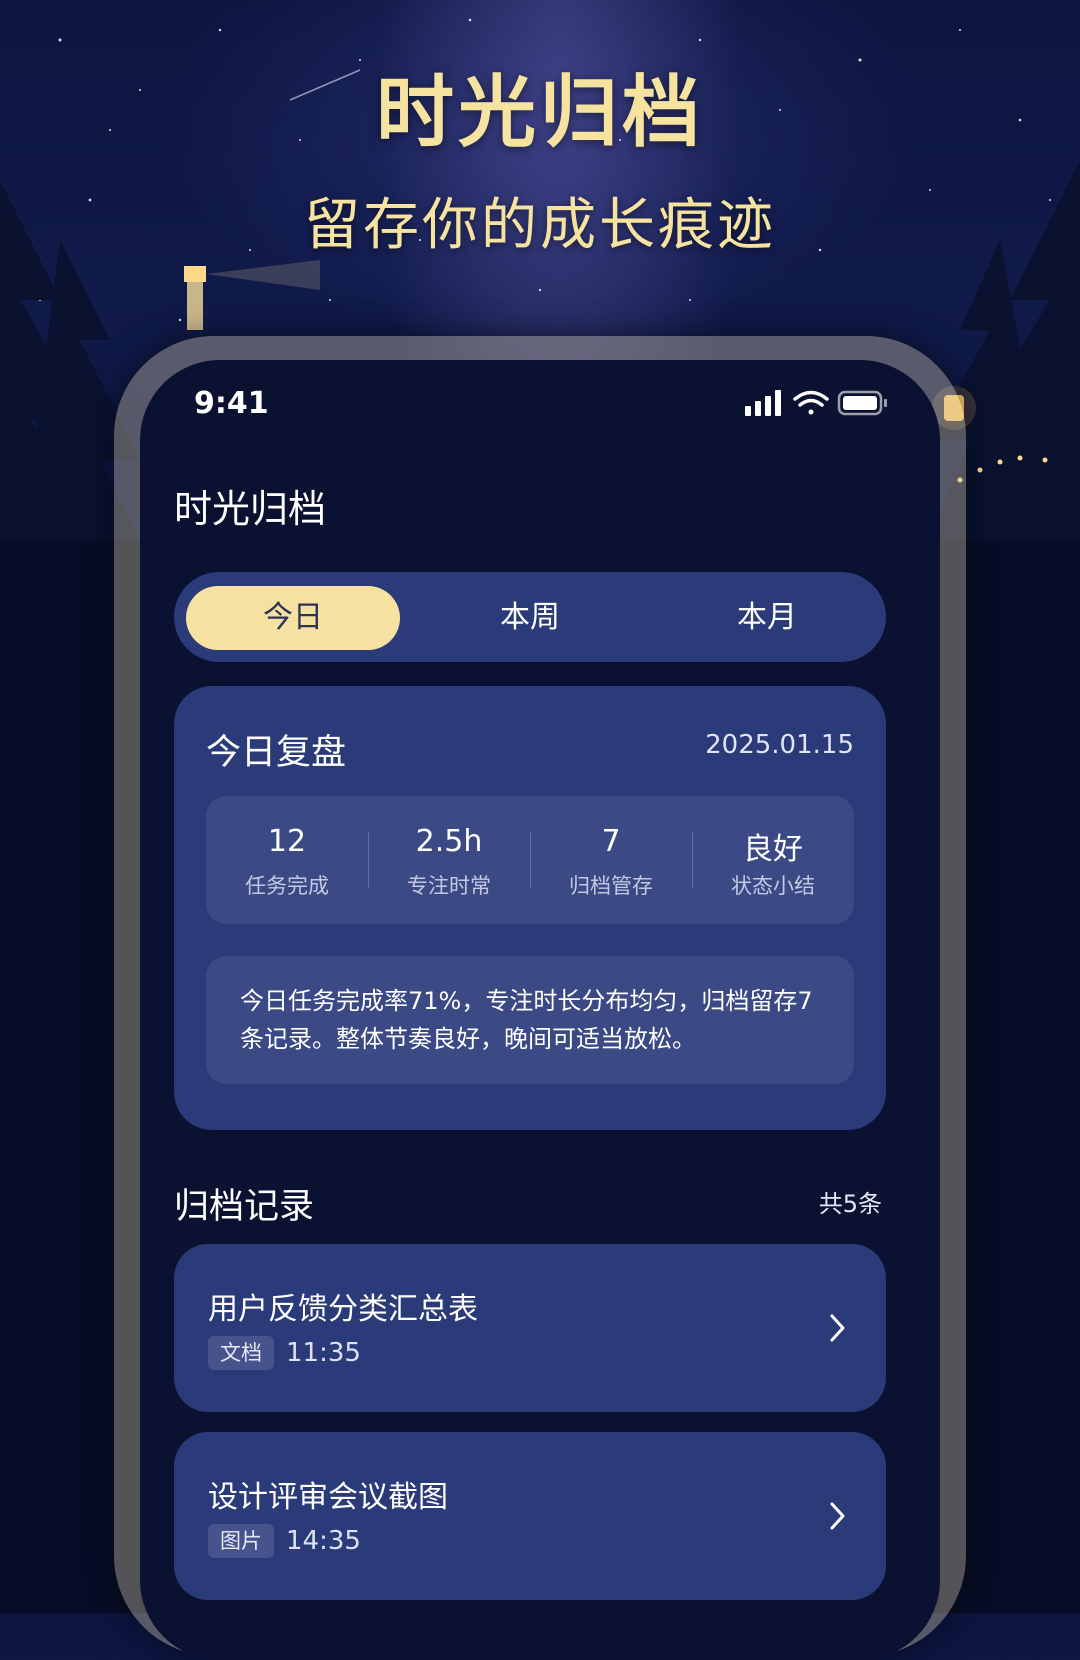  What do you see at coordinates (540, 225) in the screenshot?
I see `hero-subtitle: 留存你的成长痕迹` at bounding box center [540, 225].